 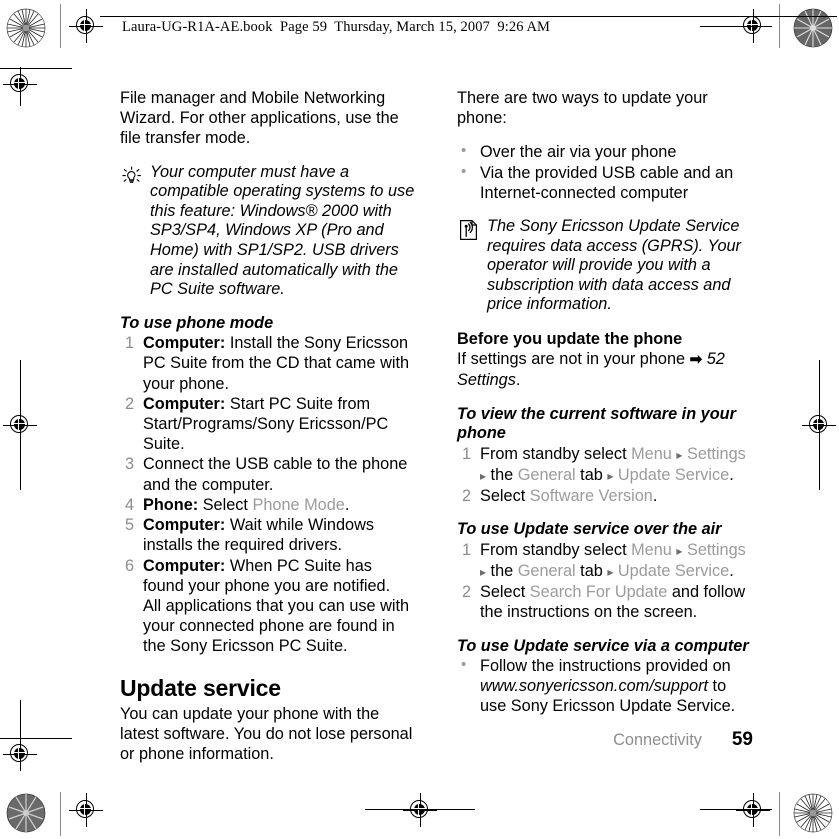 What do you see at coordinates (469, 230) in the screenshot?
I see `page-signal-note-icon` at bounding box center [469, 230].